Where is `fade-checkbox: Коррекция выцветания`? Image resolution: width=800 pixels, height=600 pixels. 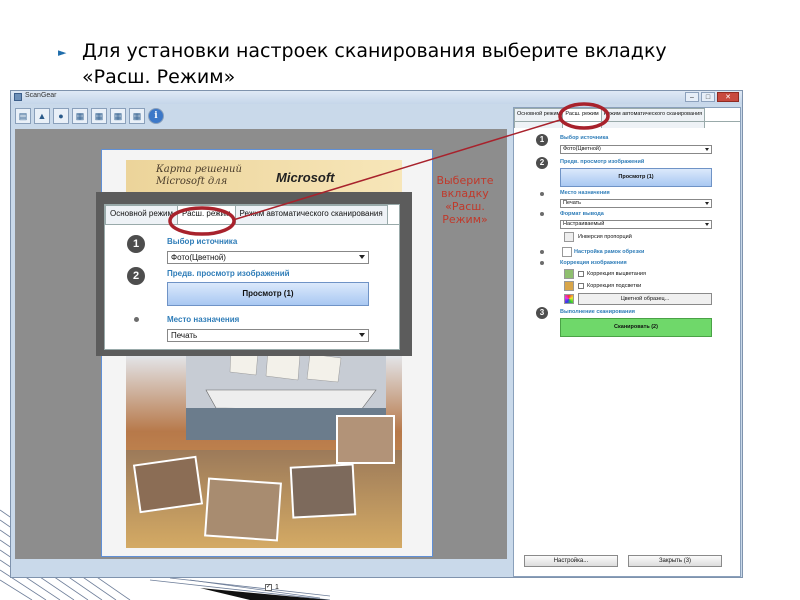 fade-checkbox: Коррекция выцветания is located at coordinates (612, 274).